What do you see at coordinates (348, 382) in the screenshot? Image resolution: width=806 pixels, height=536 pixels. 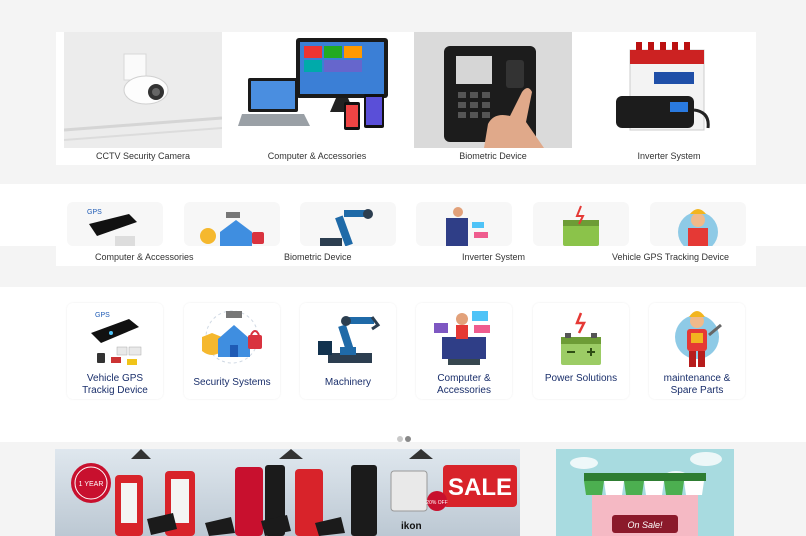 I see `category-label: Machinery` at bounding box center [348, 382].